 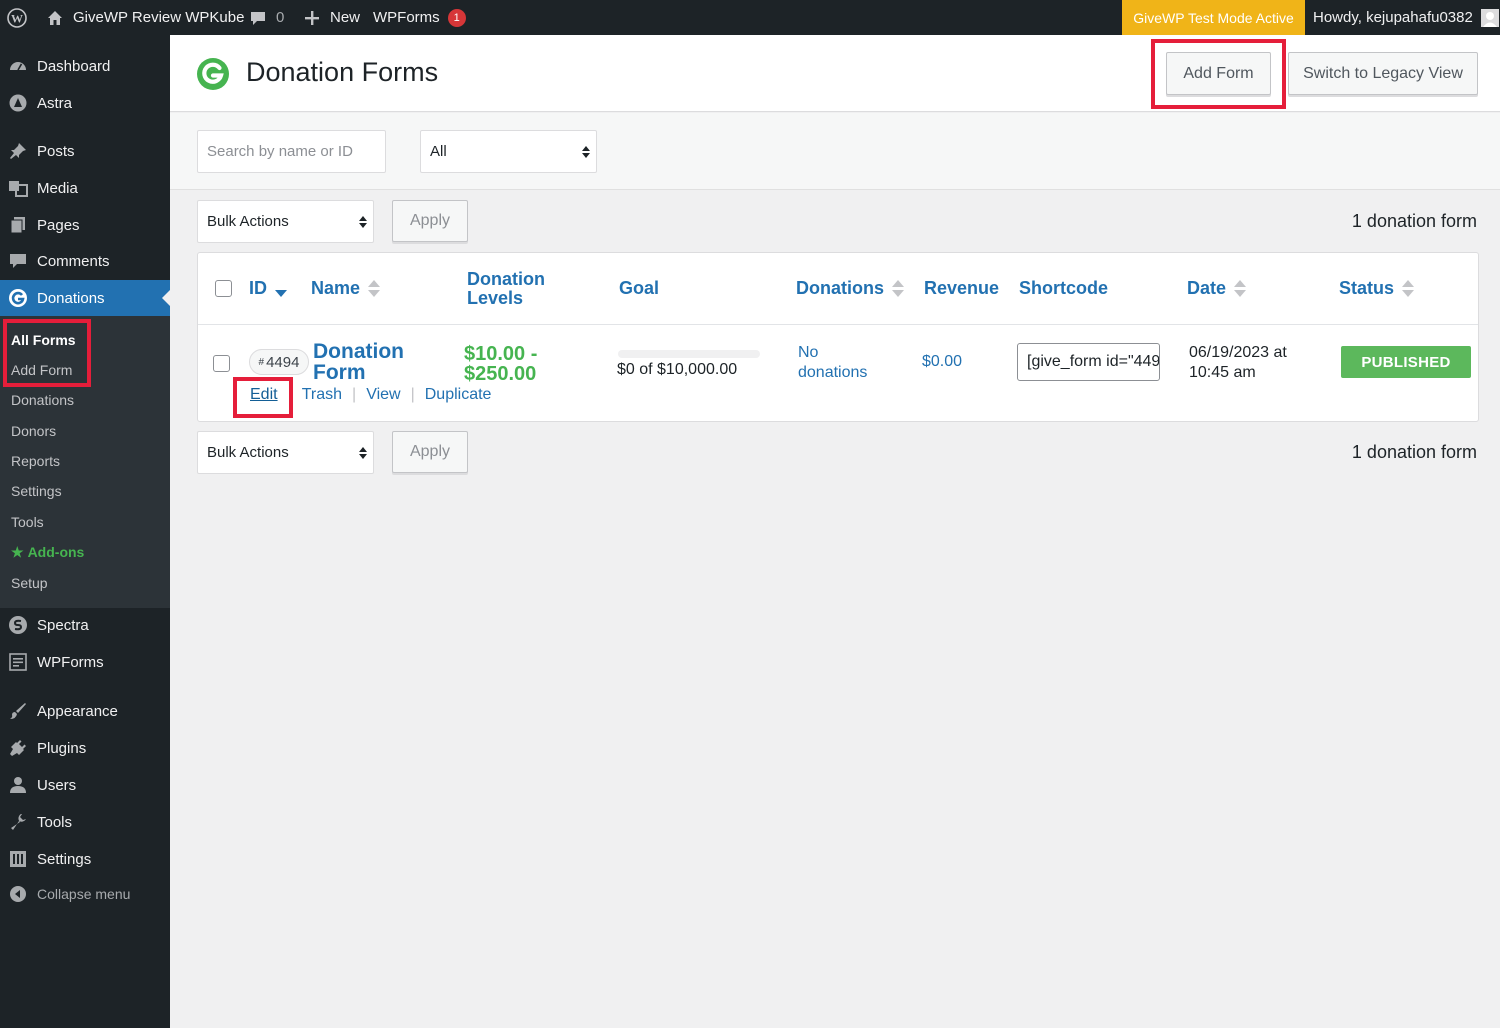 What do you see at coordinates (1207, 288) in the screenshot?
I see `column-date-label: Date` at bounding box center [1207, 288].